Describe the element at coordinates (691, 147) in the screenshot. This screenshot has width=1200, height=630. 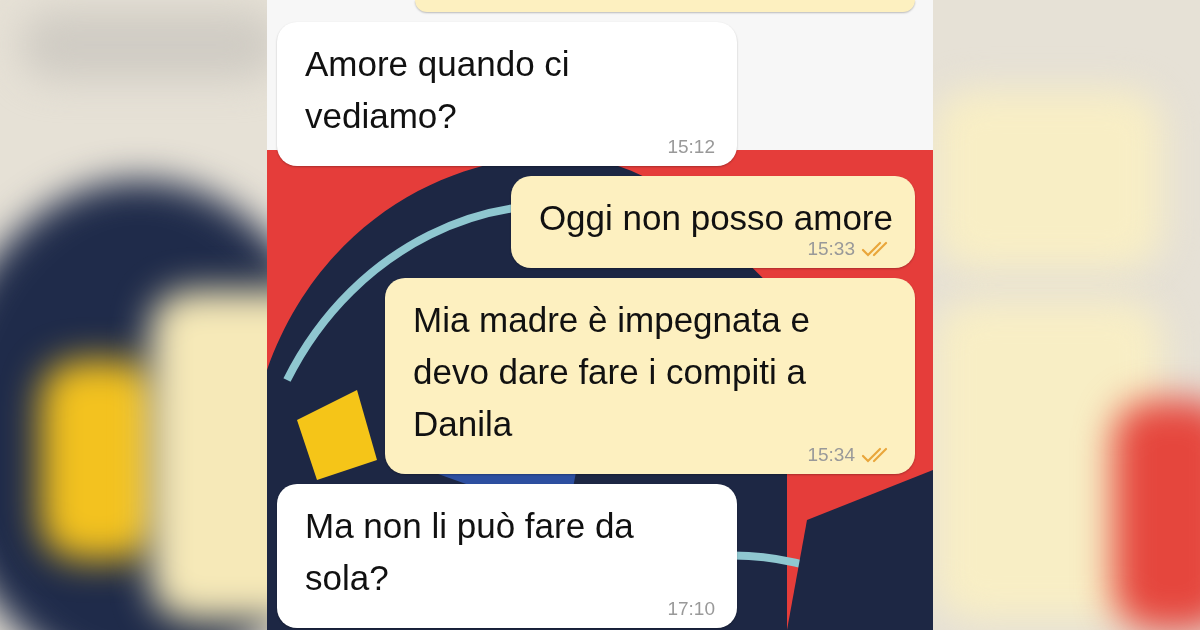
I see `message-time: 15:12` at that location.